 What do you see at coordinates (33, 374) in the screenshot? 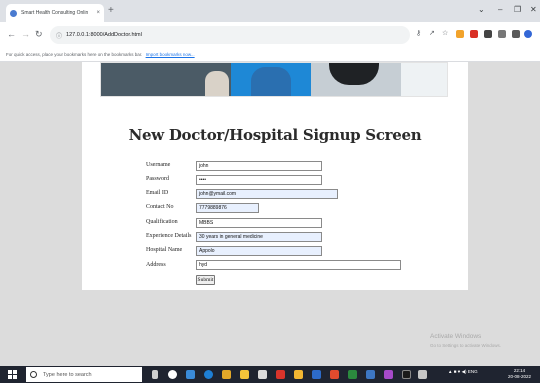
I see `cortana-icon` at bounding box center [33, 374].